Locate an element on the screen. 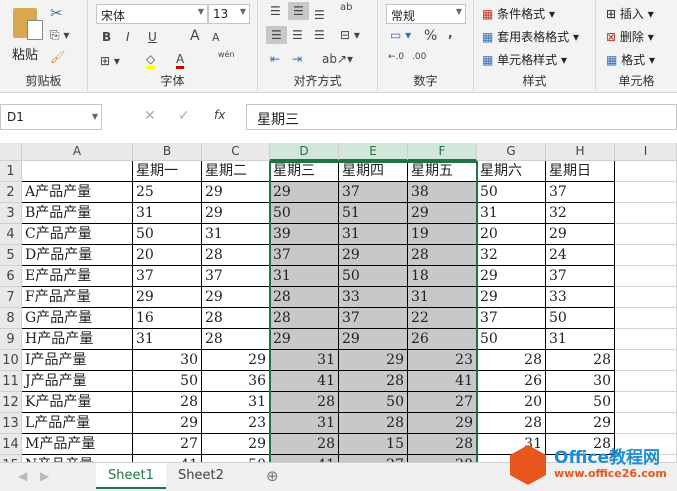 This screenshot has height=491, width=677. decrease-decimal-icon: .00 is located at coordinates (419, 57).